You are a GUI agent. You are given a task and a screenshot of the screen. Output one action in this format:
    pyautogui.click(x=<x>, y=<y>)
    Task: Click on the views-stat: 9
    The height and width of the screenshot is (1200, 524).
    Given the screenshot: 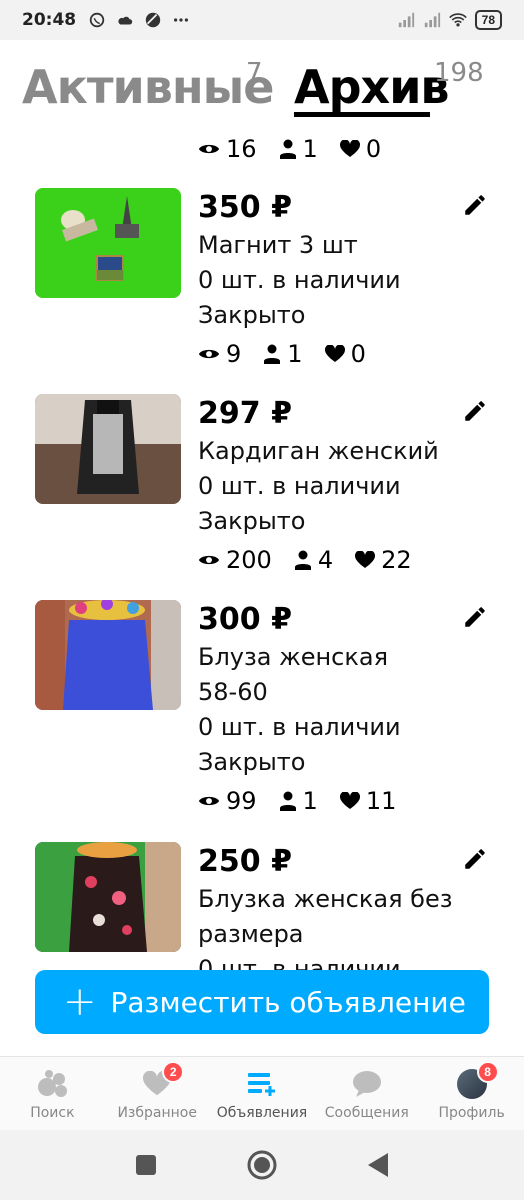 What is the action you would take?
    pyautogui.click(x=219, y=354)
    